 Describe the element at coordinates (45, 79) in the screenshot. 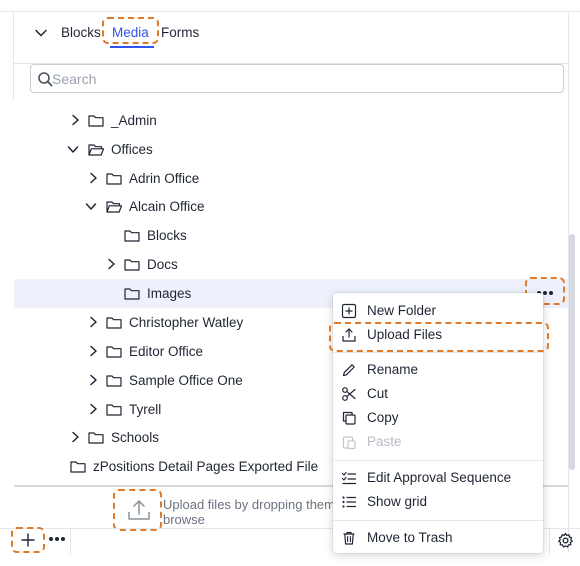

I see `search-icon` at that location.